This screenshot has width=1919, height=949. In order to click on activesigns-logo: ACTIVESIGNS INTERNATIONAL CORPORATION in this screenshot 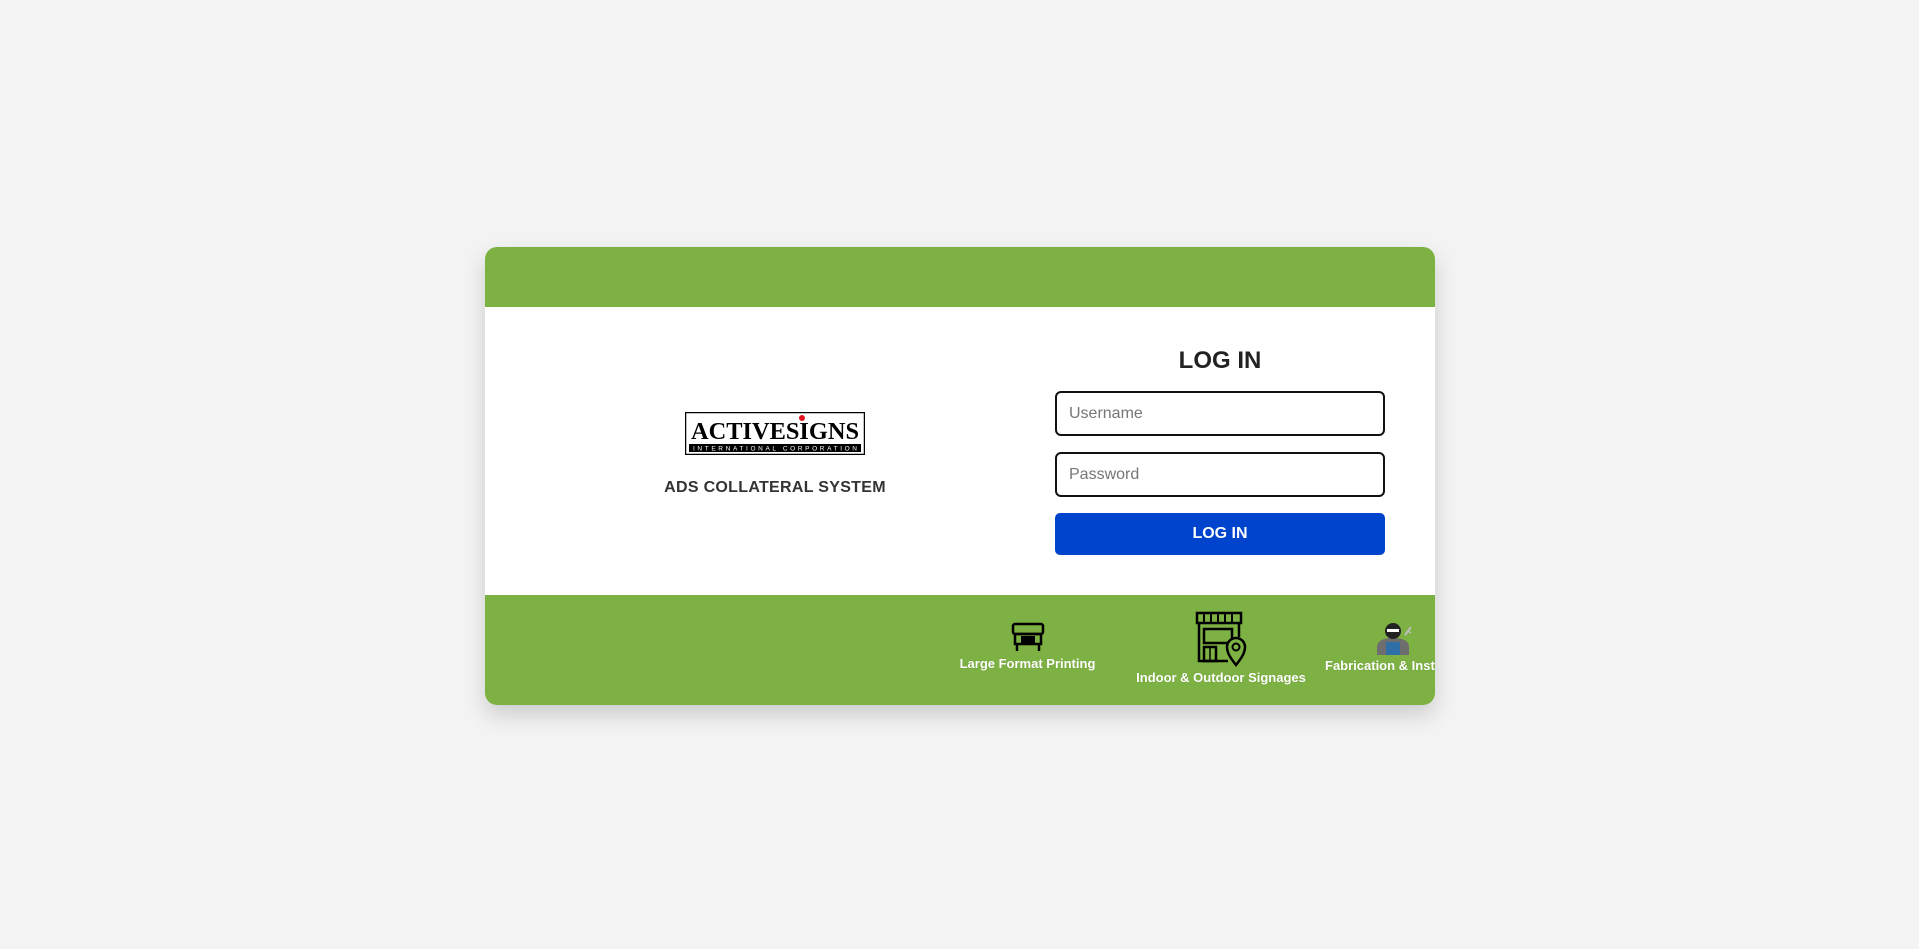, I will do `click(775, 433)`.